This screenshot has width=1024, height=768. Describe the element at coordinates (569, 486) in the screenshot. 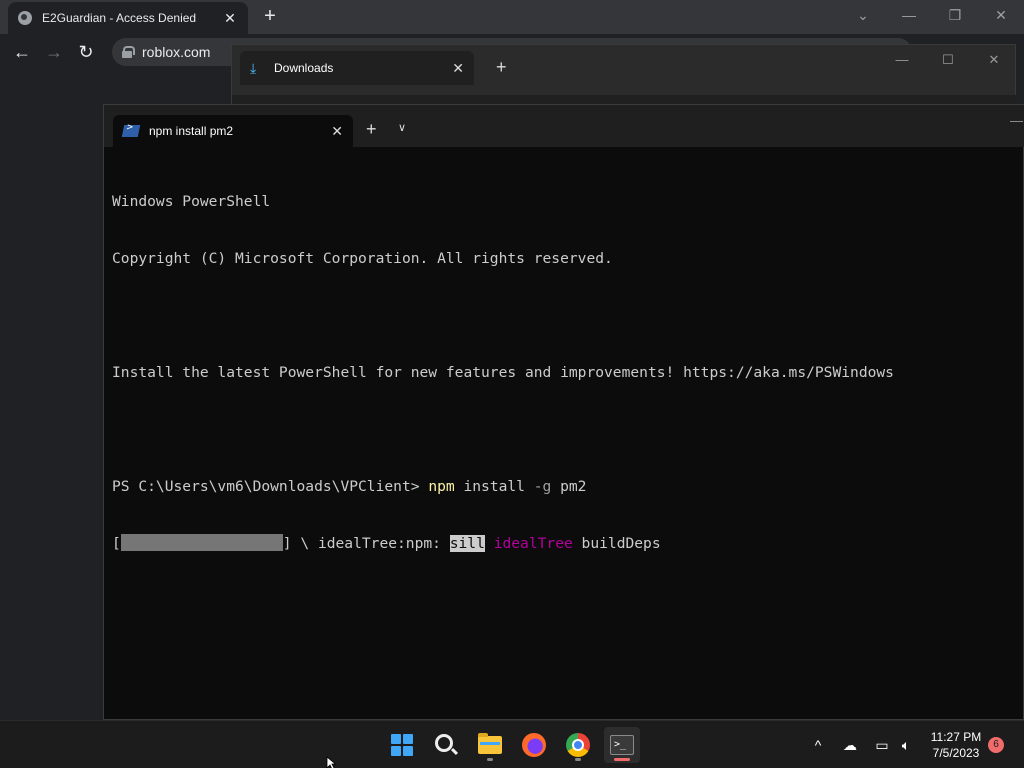

I see `command-package: pm2` at that location.